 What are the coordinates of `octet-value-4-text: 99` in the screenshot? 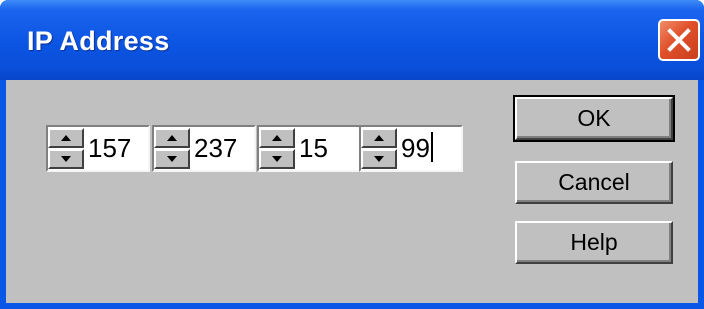 It's located at (415, 148).